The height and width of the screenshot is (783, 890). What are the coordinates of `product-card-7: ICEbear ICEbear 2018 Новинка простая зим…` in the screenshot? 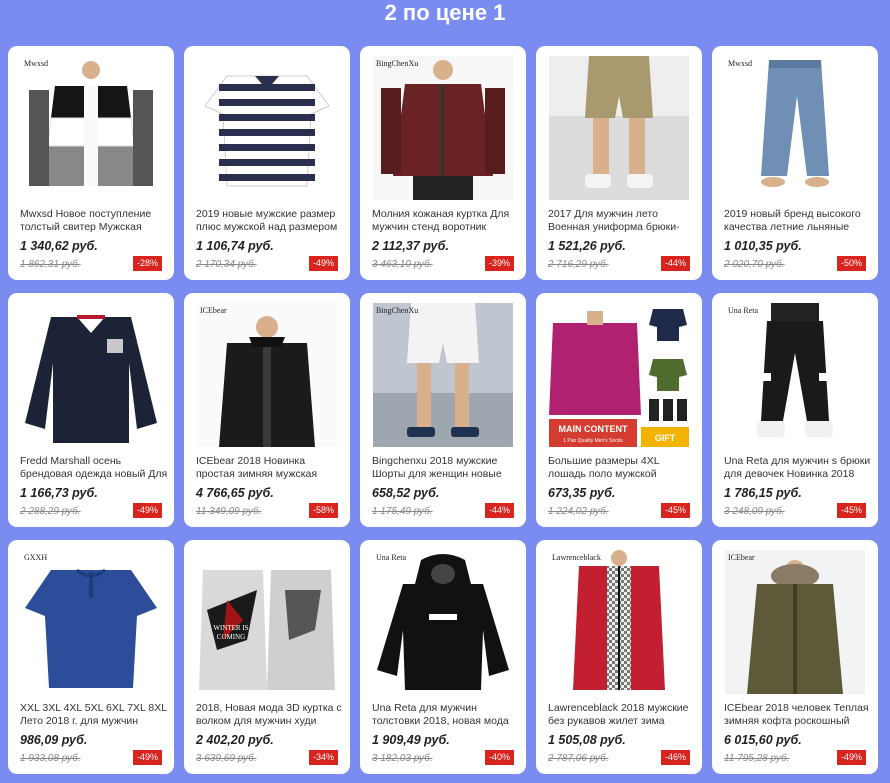 It's located at (267, 410).